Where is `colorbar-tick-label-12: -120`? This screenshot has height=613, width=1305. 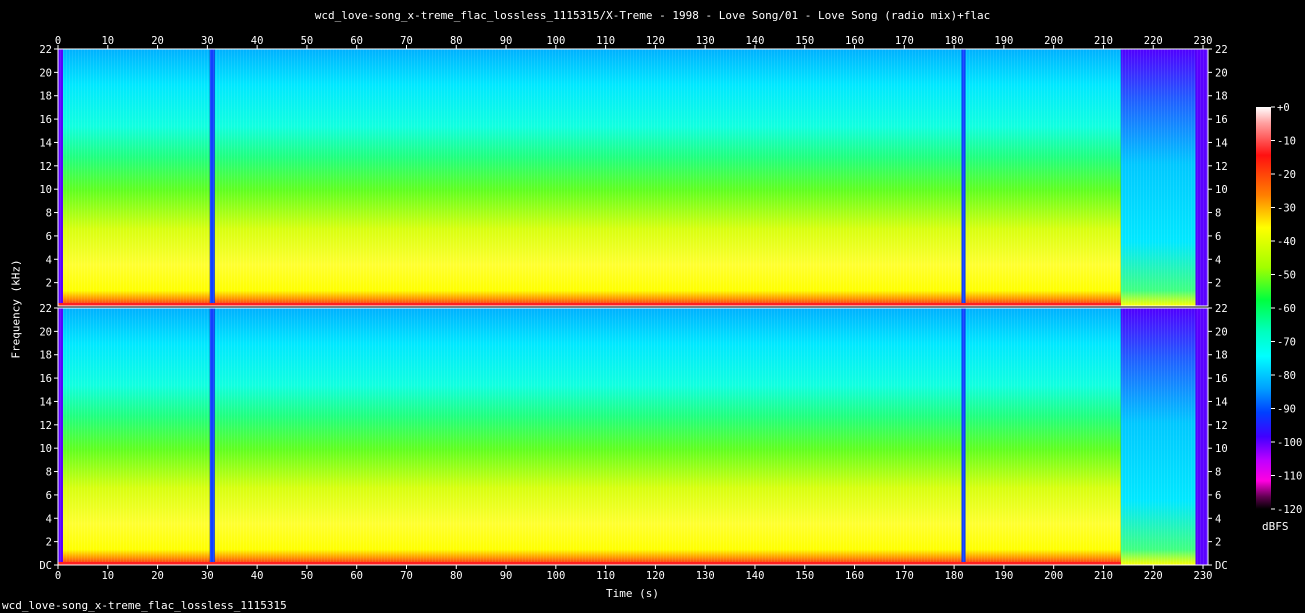
colorbar-tick-label-12: -120 is located at coordinates (1289, 510).